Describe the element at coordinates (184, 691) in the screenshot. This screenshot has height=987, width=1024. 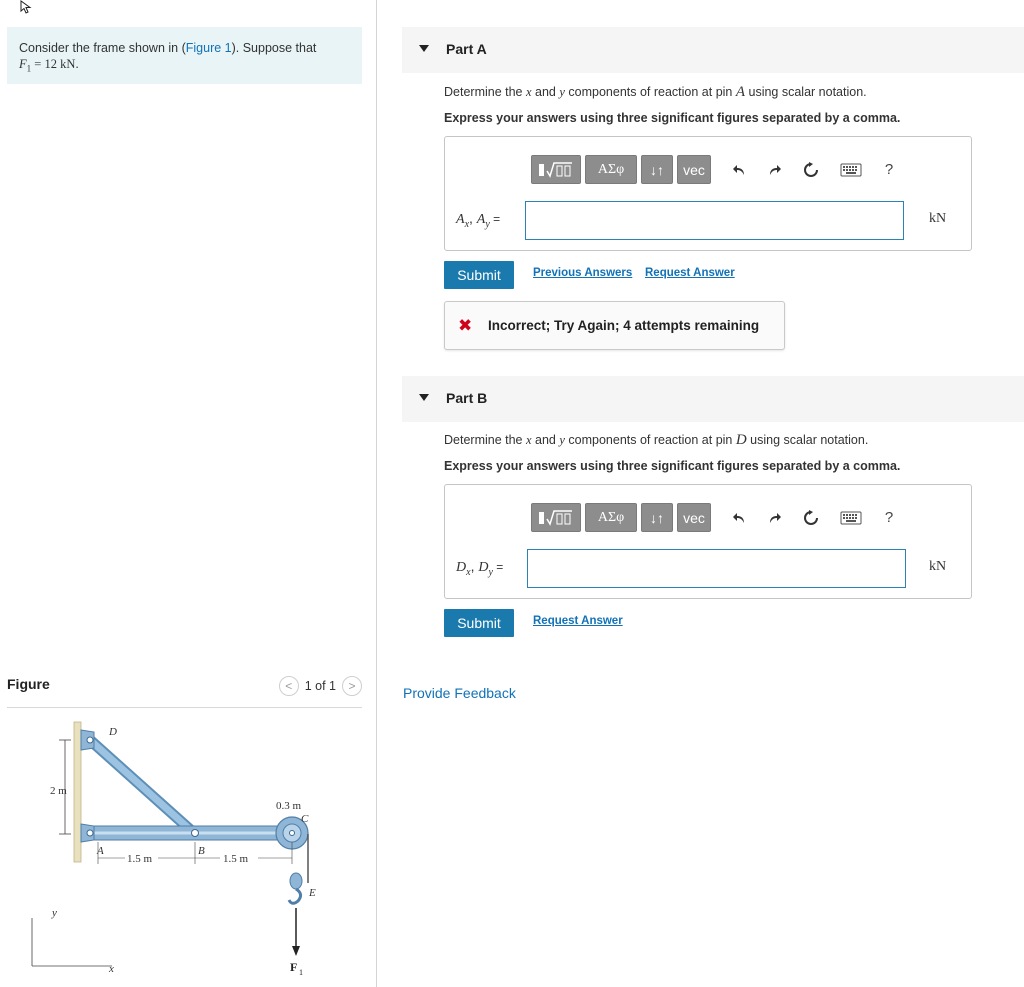
I see `figure-header: Figure < 1 of 1 >` at that location.